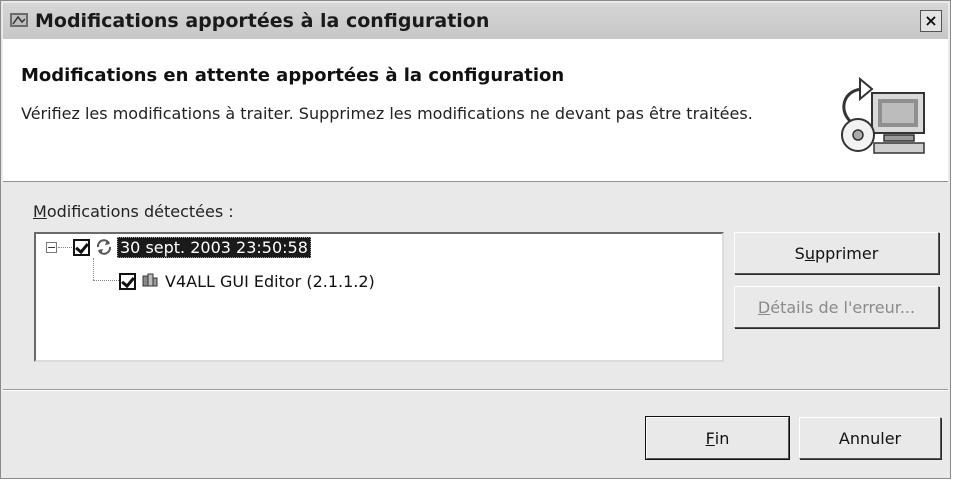 Image resolution: width=953 pixels, height=481 pixels. Describe the element at coordinates (214, 247) in the screenshot. I see `tree-item-label: 30 sept. 2003 23:50:58` at that location.